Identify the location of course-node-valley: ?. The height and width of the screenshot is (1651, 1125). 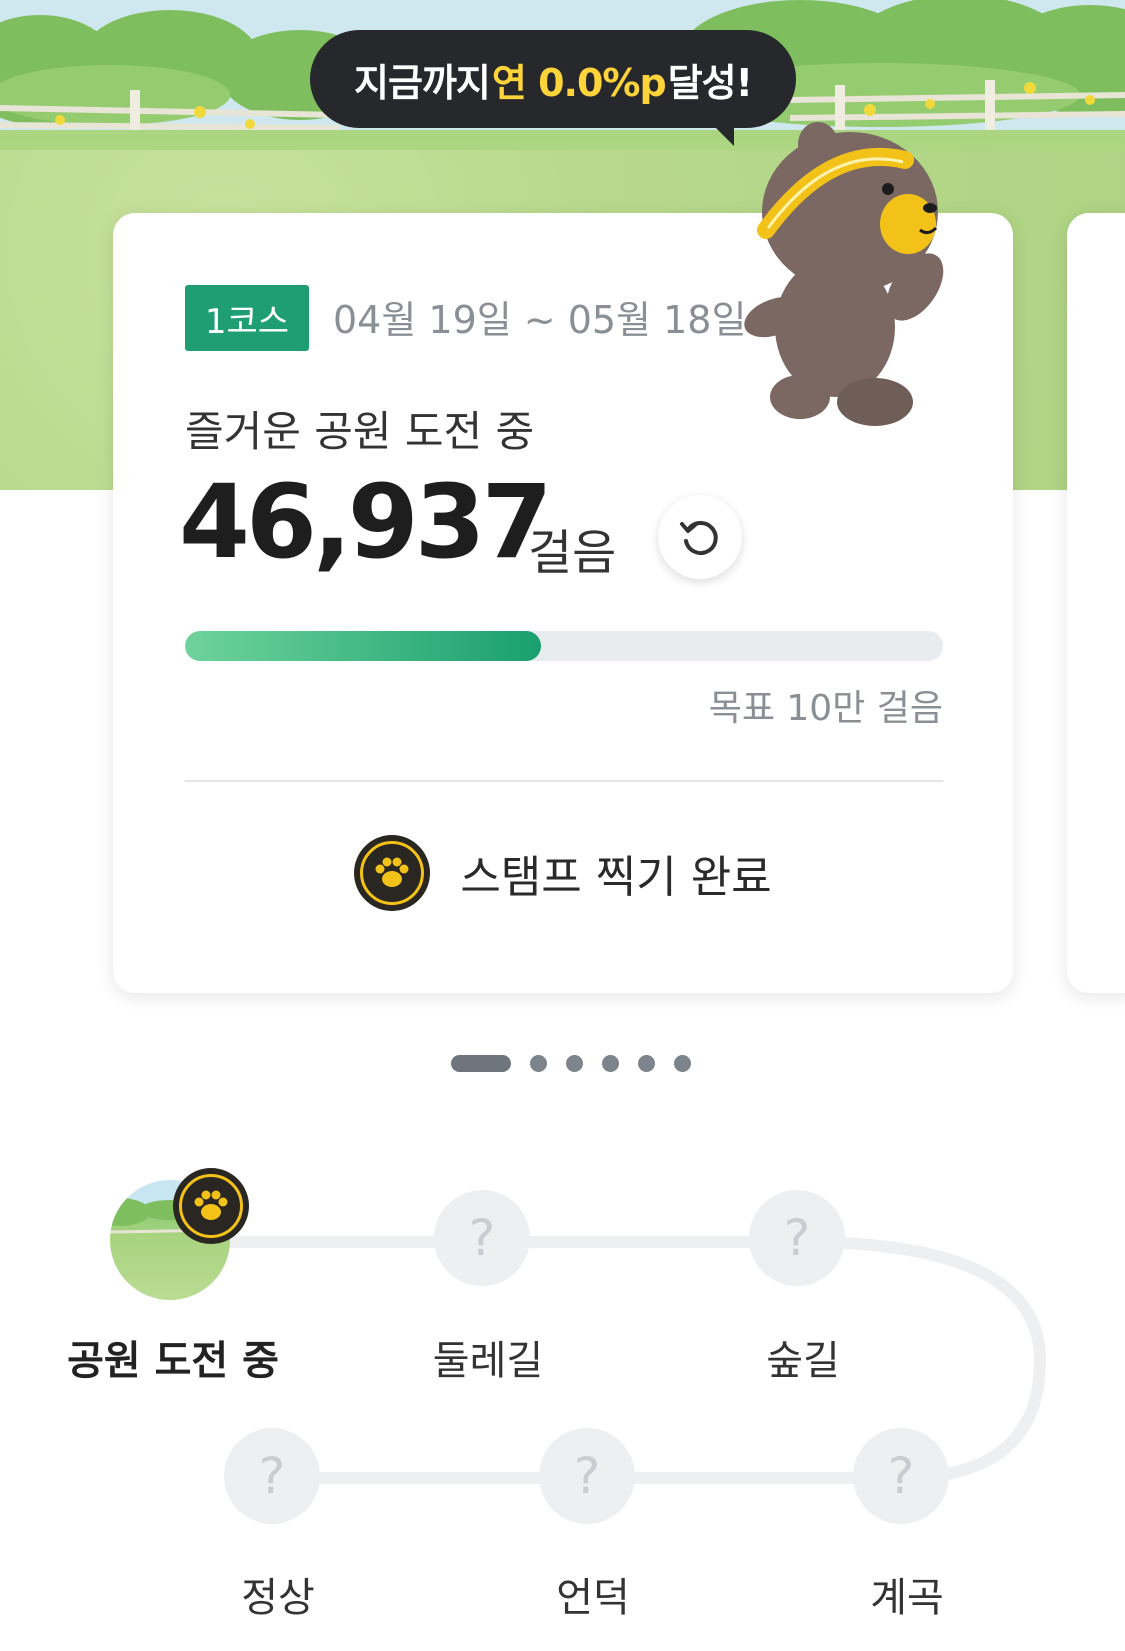
(901, 1476).